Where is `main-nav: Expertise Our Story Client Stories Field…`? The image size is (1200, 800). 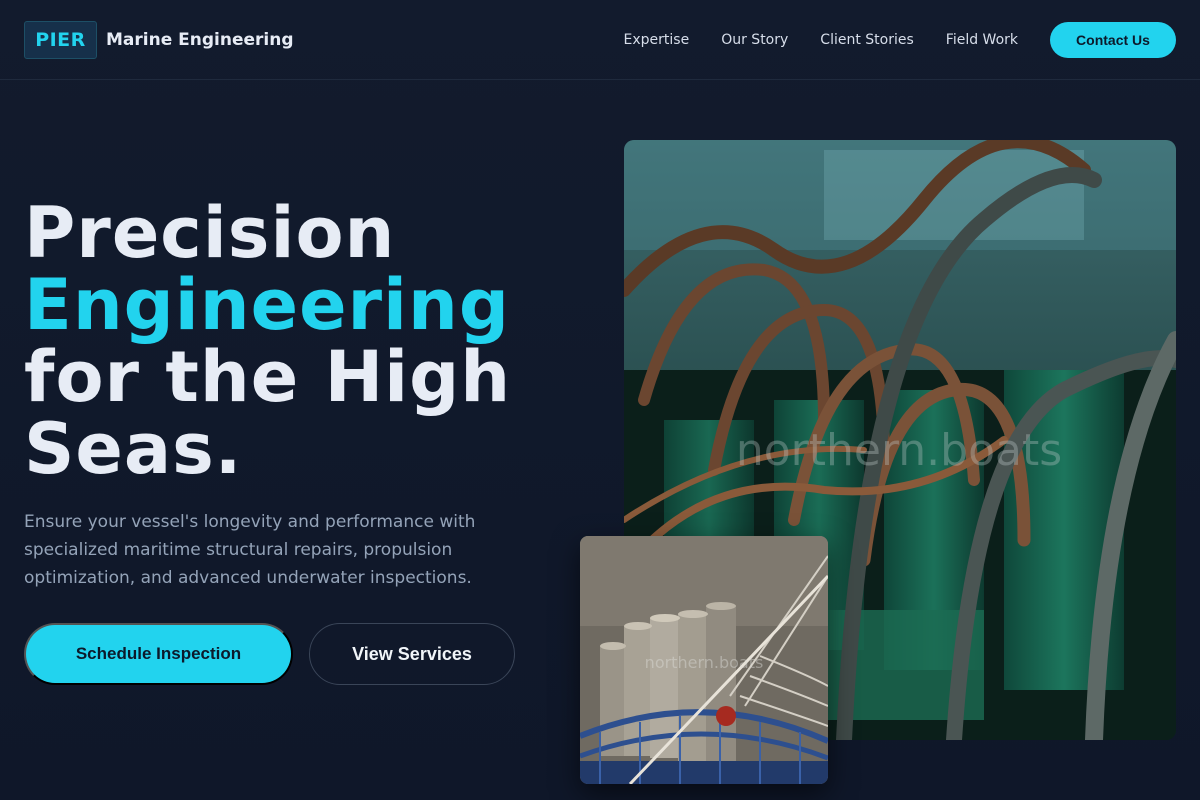
main-nav: Expertise Our Story Client Stories Field… is located at coordinates (900, 39).